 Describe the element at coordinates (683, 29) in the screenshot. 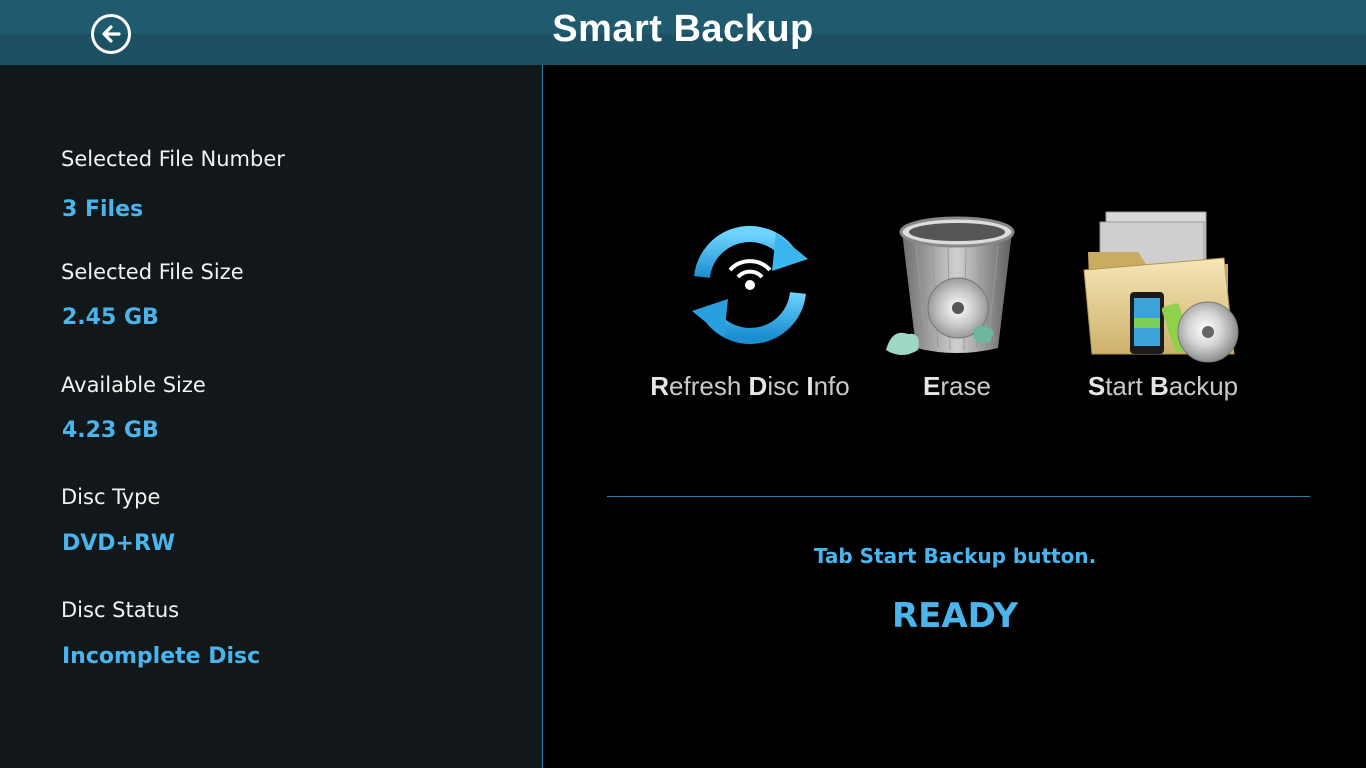

I see `app-title: Smart Backup` at that location.